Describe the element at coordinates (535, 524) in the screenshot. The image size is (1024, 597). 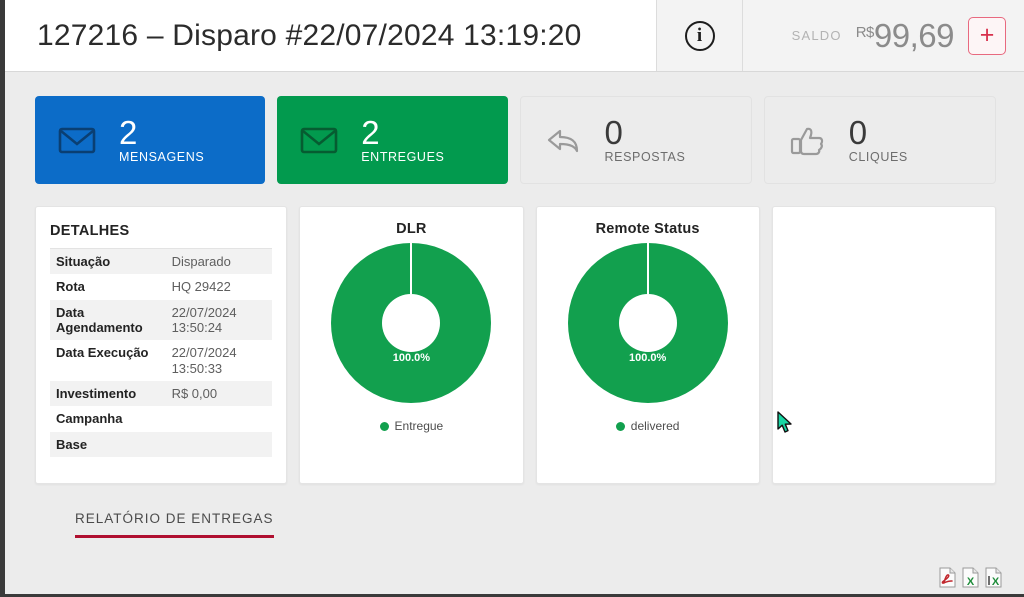
I see `tab-bar: RELATÓRIO DE ENTREGAS` at that location.